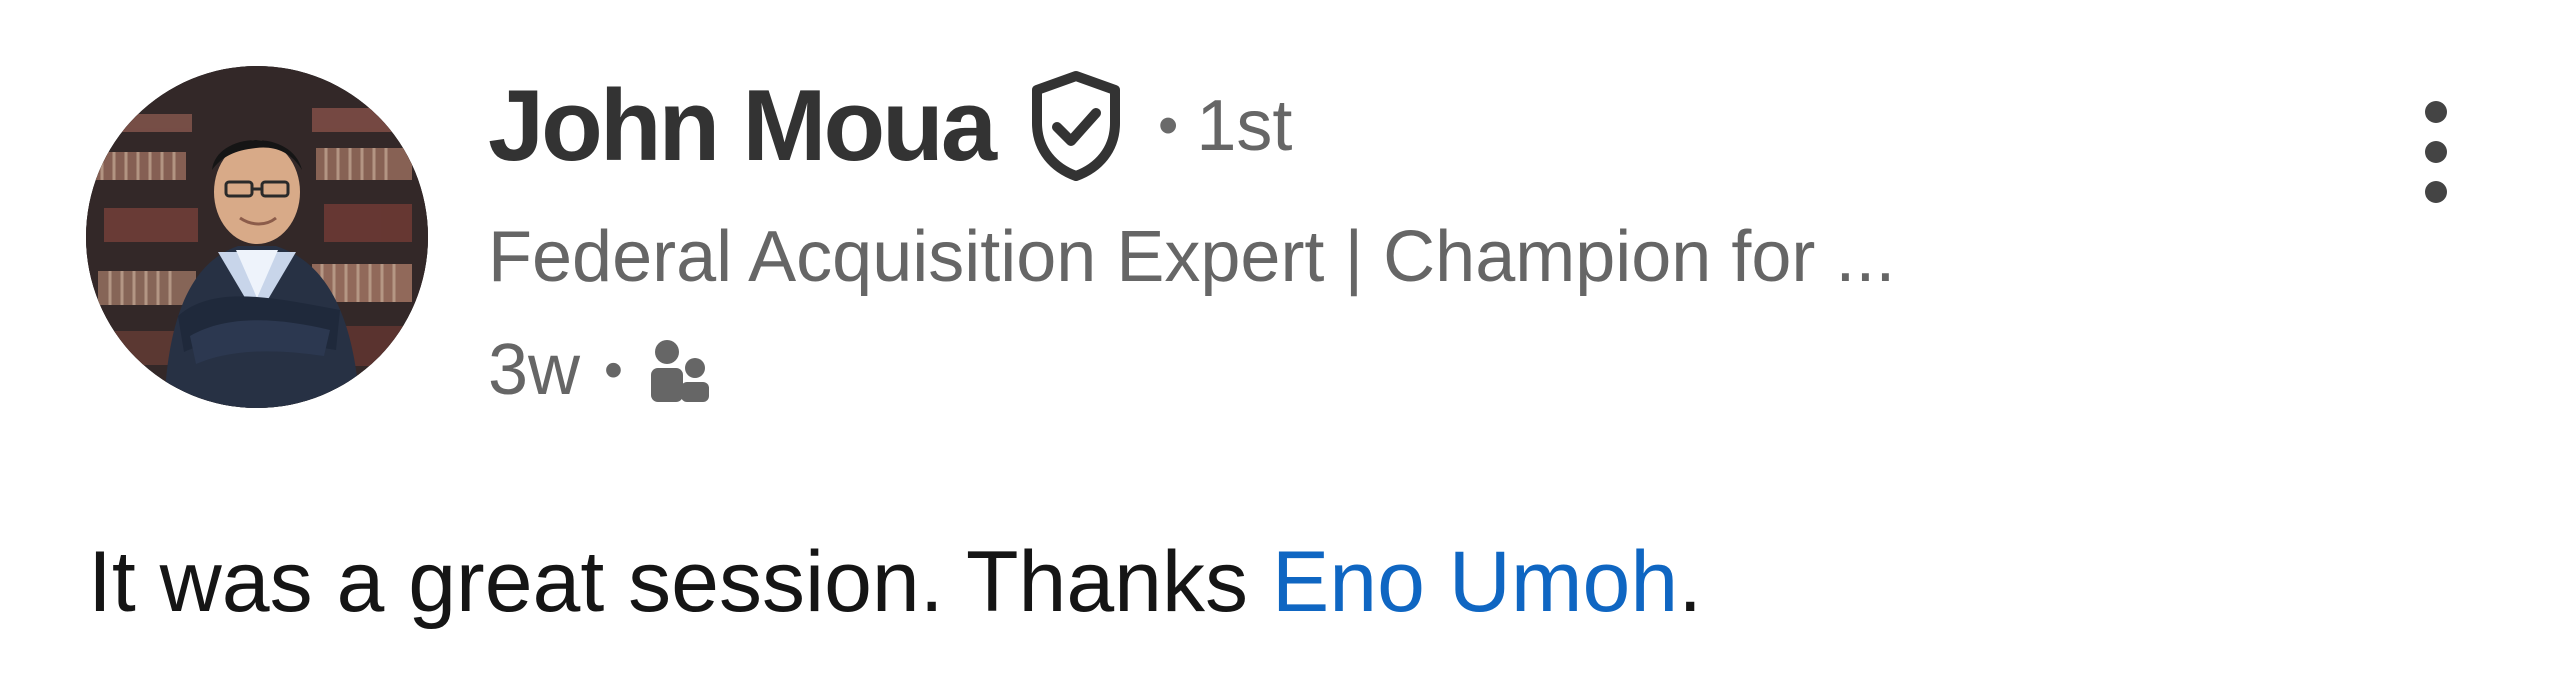  What do you see at coordinates (257, 237) in the screenshot?
I see `author-avatar` at bounding box center [257, 237].